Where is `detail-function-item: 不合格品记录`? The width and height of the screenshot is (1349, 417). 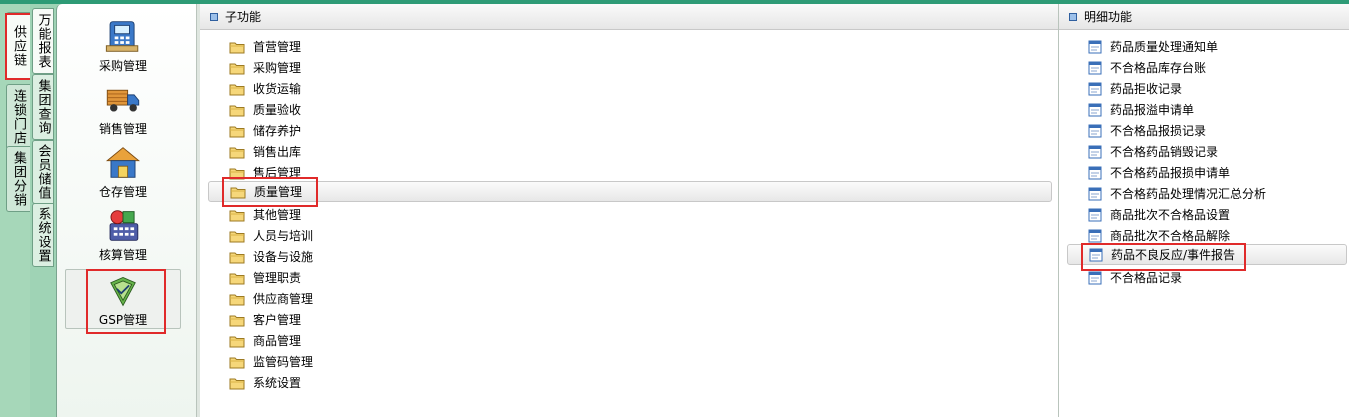 detail-function-item: 不合格品记录 is located at coordinates (1135, 277).